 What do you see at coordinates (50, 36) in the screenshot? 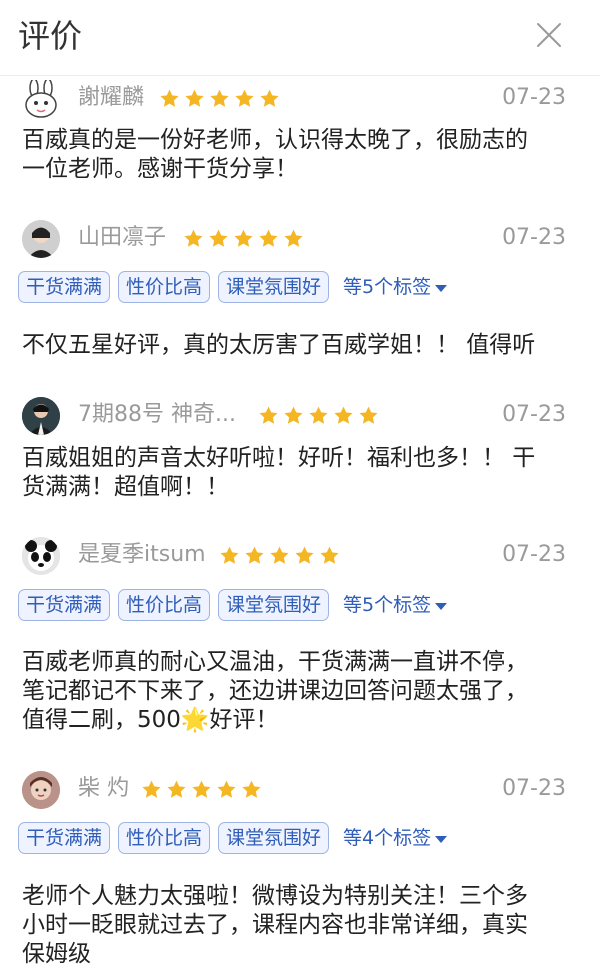
I see `page-title: 评价` at bounding box center [50, 36].